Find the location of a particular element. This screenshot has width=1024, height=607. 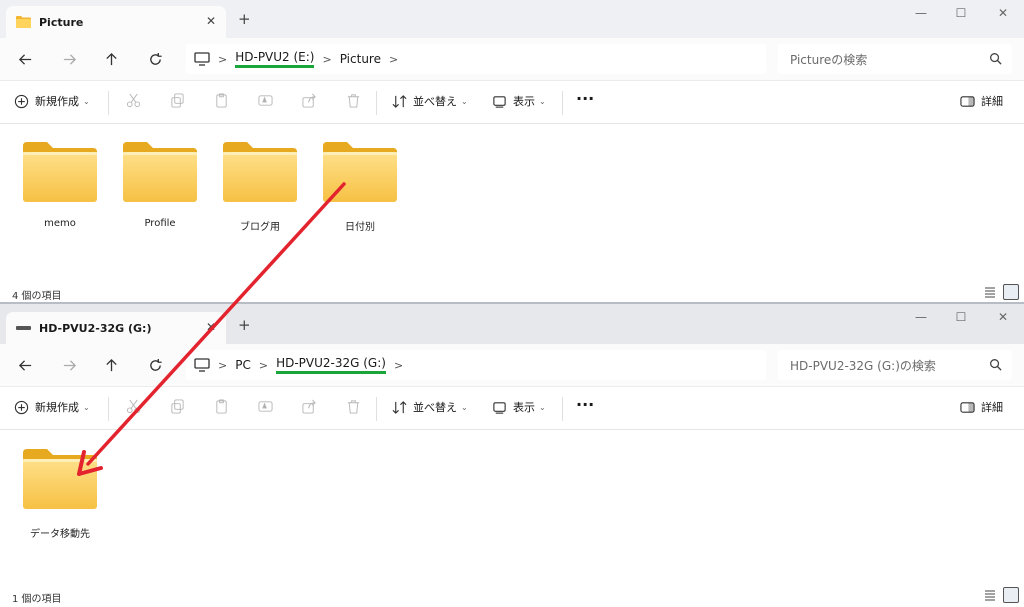

folder-name: Profile is located at coordinates (160, 223).